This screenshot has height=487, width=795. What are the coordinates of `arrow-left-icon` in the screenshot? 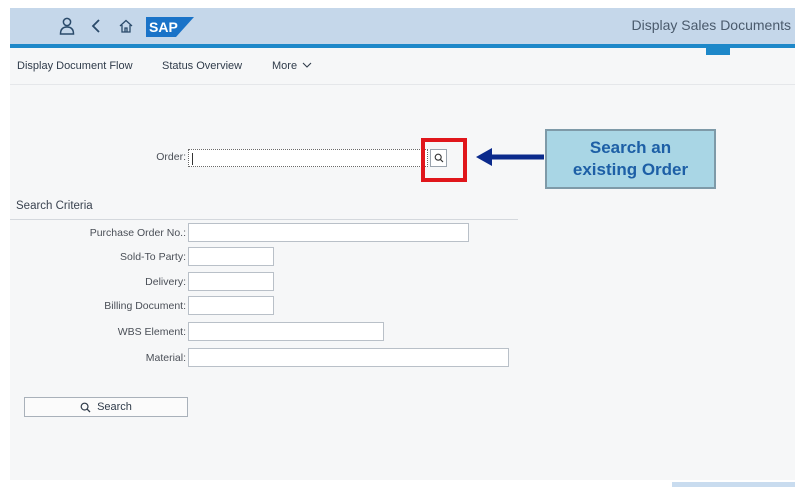 It's located at (510, 157).